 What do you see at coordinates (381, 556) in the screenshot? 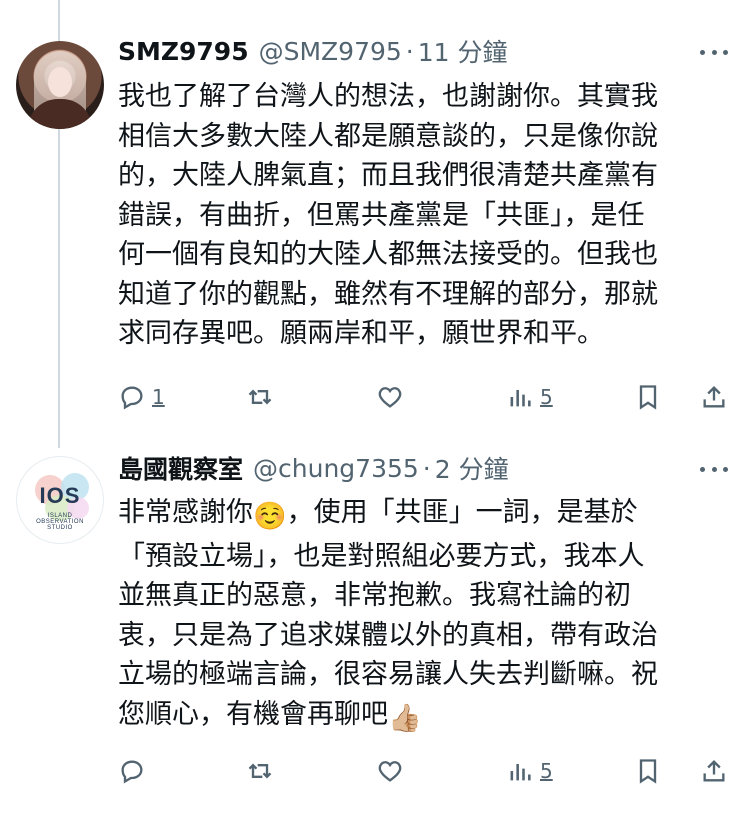
I see `text-line: 「預設立場」，也是對照組必要方式，我本人` at bounding box center [381, 556].